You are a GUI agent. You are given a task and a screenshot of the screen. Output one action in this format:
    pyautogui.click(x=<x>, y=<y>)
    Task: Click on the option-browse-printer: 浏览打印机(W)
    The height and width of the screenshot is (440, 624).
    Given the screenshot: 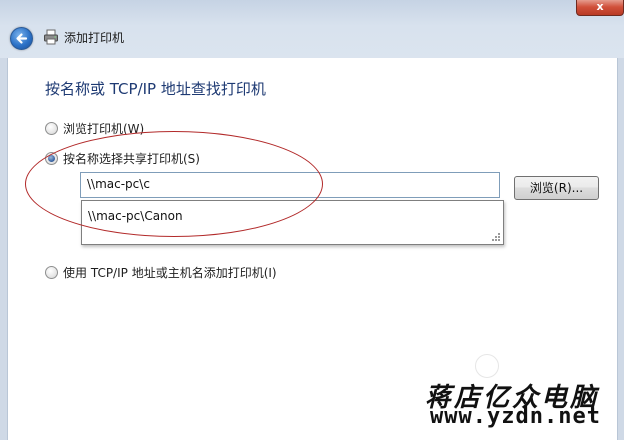 What is the action you would take?
    pyautogui.click(x=94, y=128)
    